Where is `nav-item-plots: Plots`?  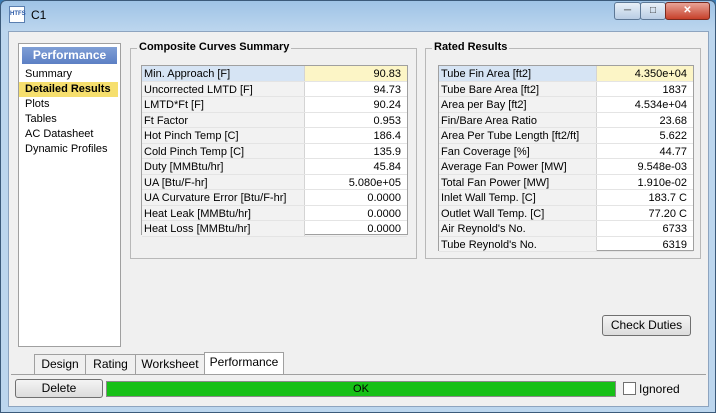
nav-item-plots: Plots is located at coordinates (69, 104).